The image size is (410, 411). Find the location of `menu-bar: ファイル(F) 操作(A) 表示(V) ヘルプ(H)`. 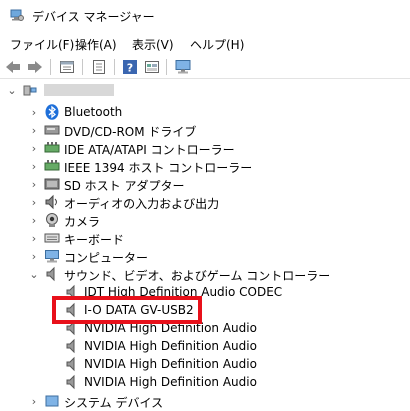

menu-bar: ファイル(F) 操作(A) 表示(V) ヘルプ(H) is located at coordinates (205, 43).